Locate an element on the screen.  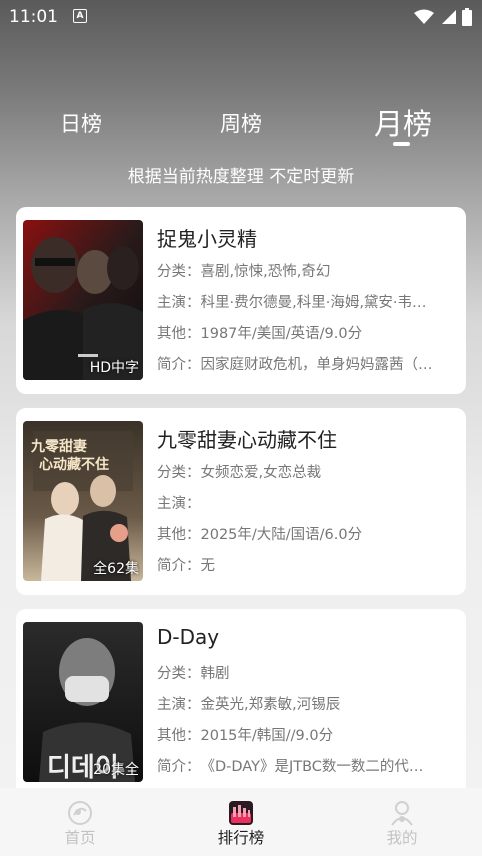
tab-active-indicator is located at coordinates (401, 144).